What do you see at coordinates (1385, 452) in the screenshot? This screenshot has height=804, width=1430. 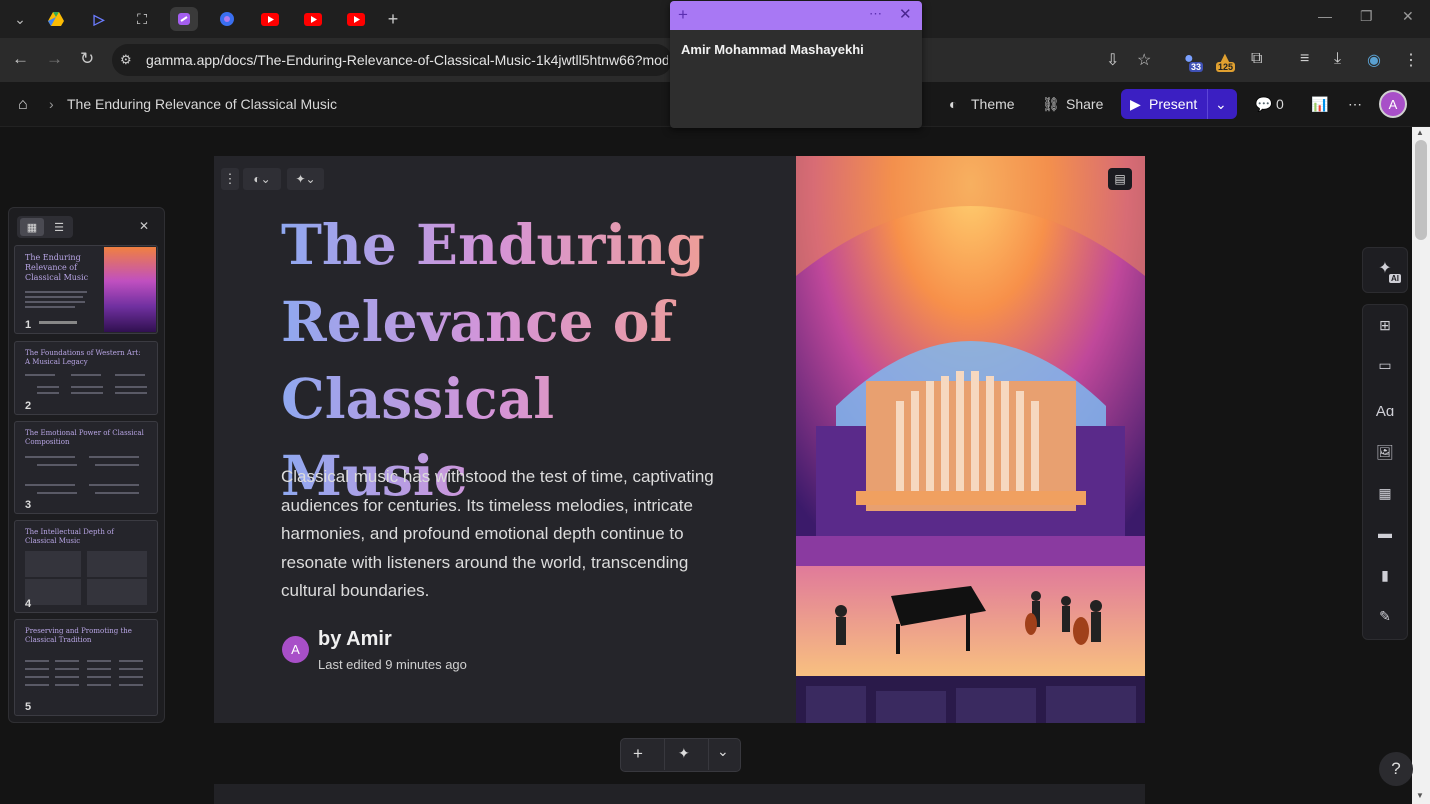 I see `image-icon: 🖼` at bounding box center [1385, 452].